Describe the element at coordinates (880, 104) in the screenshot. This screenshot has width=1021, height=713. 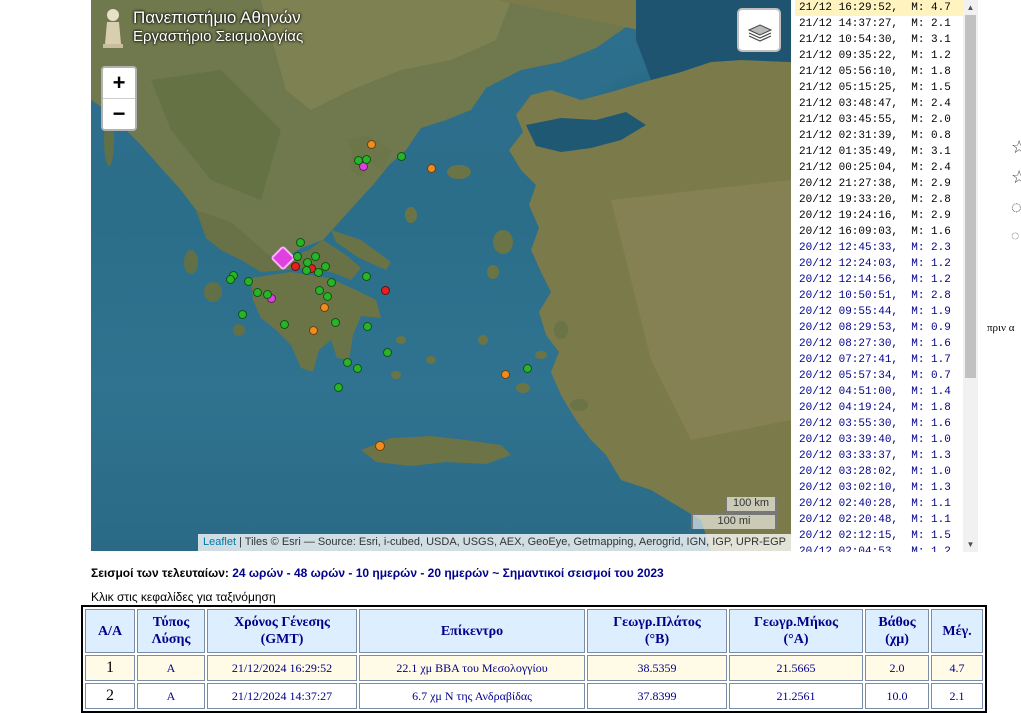
I see `event-list-item: 21/12 03:48:47, M: 2.4` at that location.